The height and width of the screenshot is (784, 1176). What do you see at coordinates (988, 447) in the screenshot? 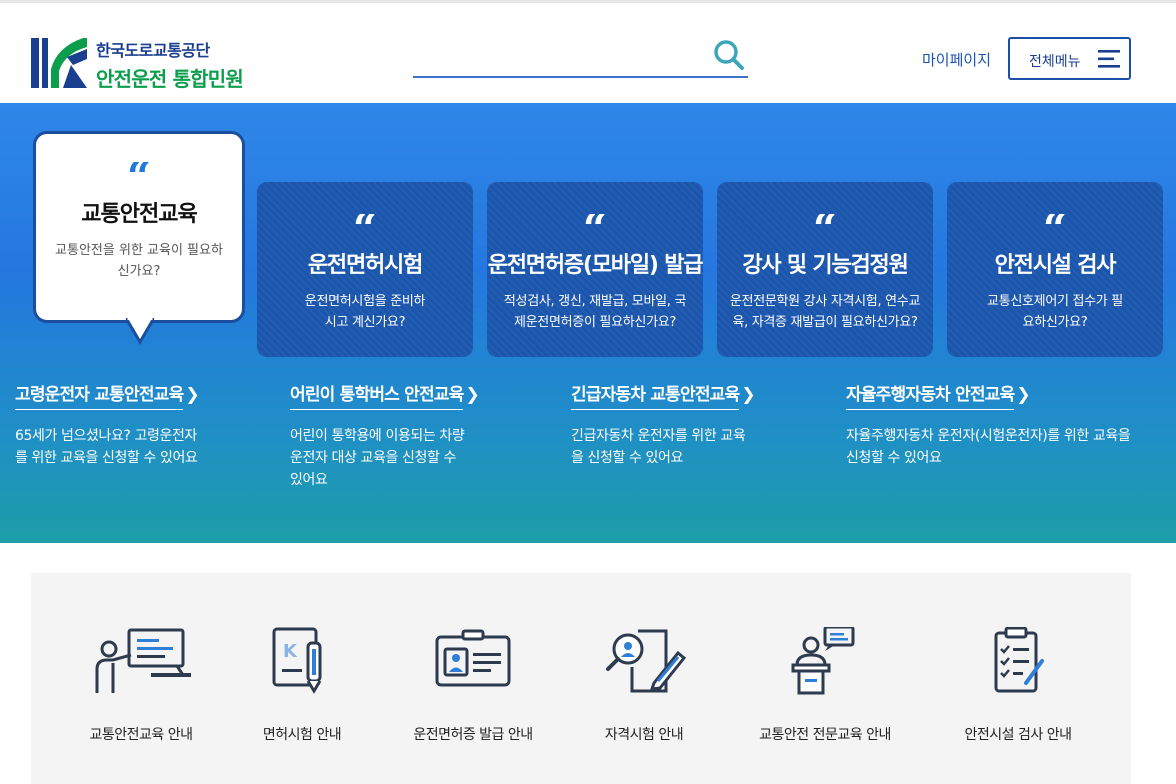
I see `edu-link-description: 자율주행자동차 운전자(시험운전자)를 위한 교육을 신청할 수 있어요` at bounding box center [988, 447].